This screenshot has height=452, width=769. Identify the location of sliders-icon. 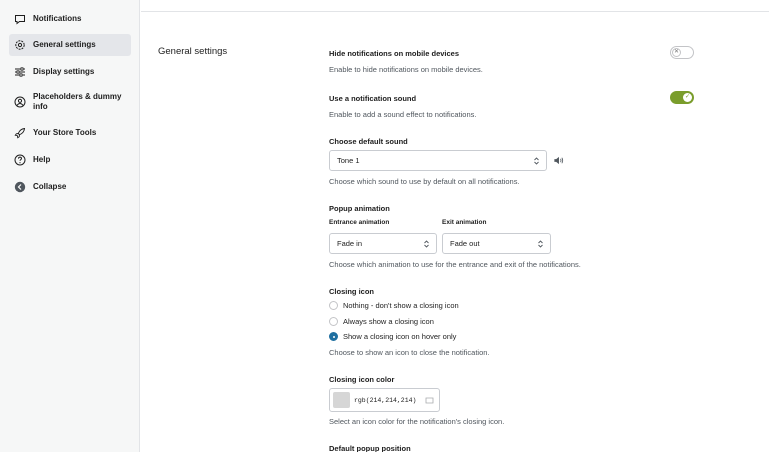
(20, 72).